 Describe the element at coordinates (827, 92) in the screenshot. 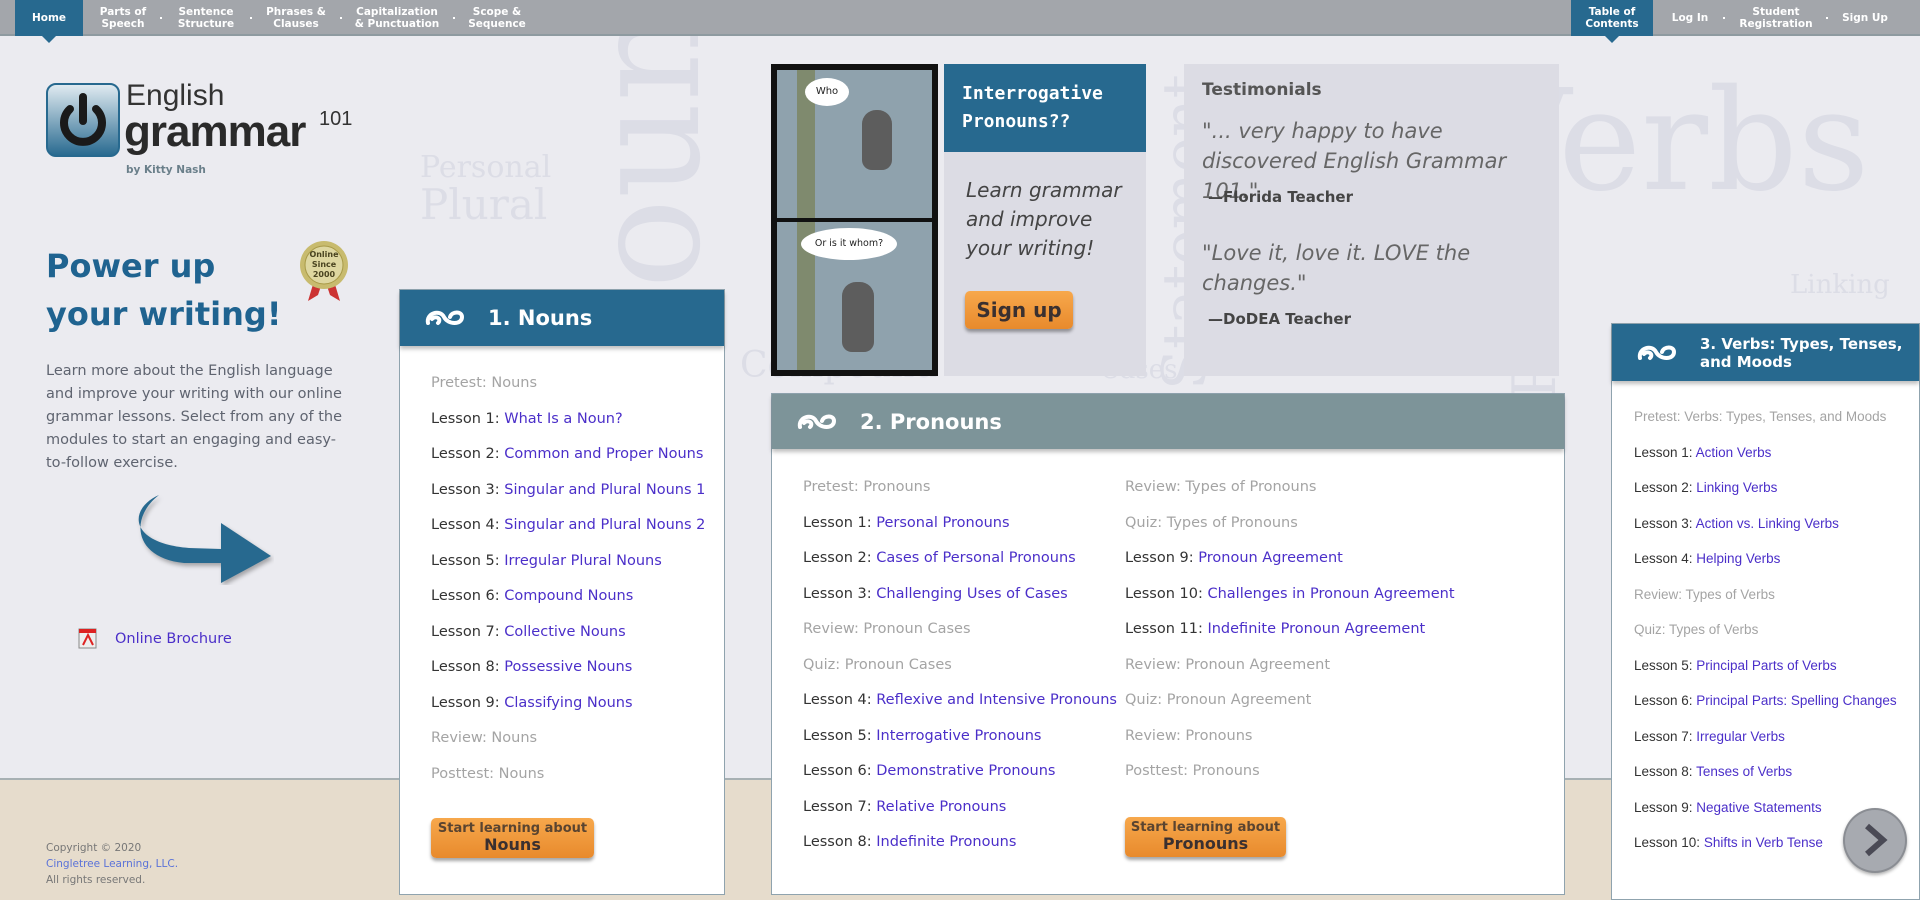

I see `speech-bubble: Who` at that location.